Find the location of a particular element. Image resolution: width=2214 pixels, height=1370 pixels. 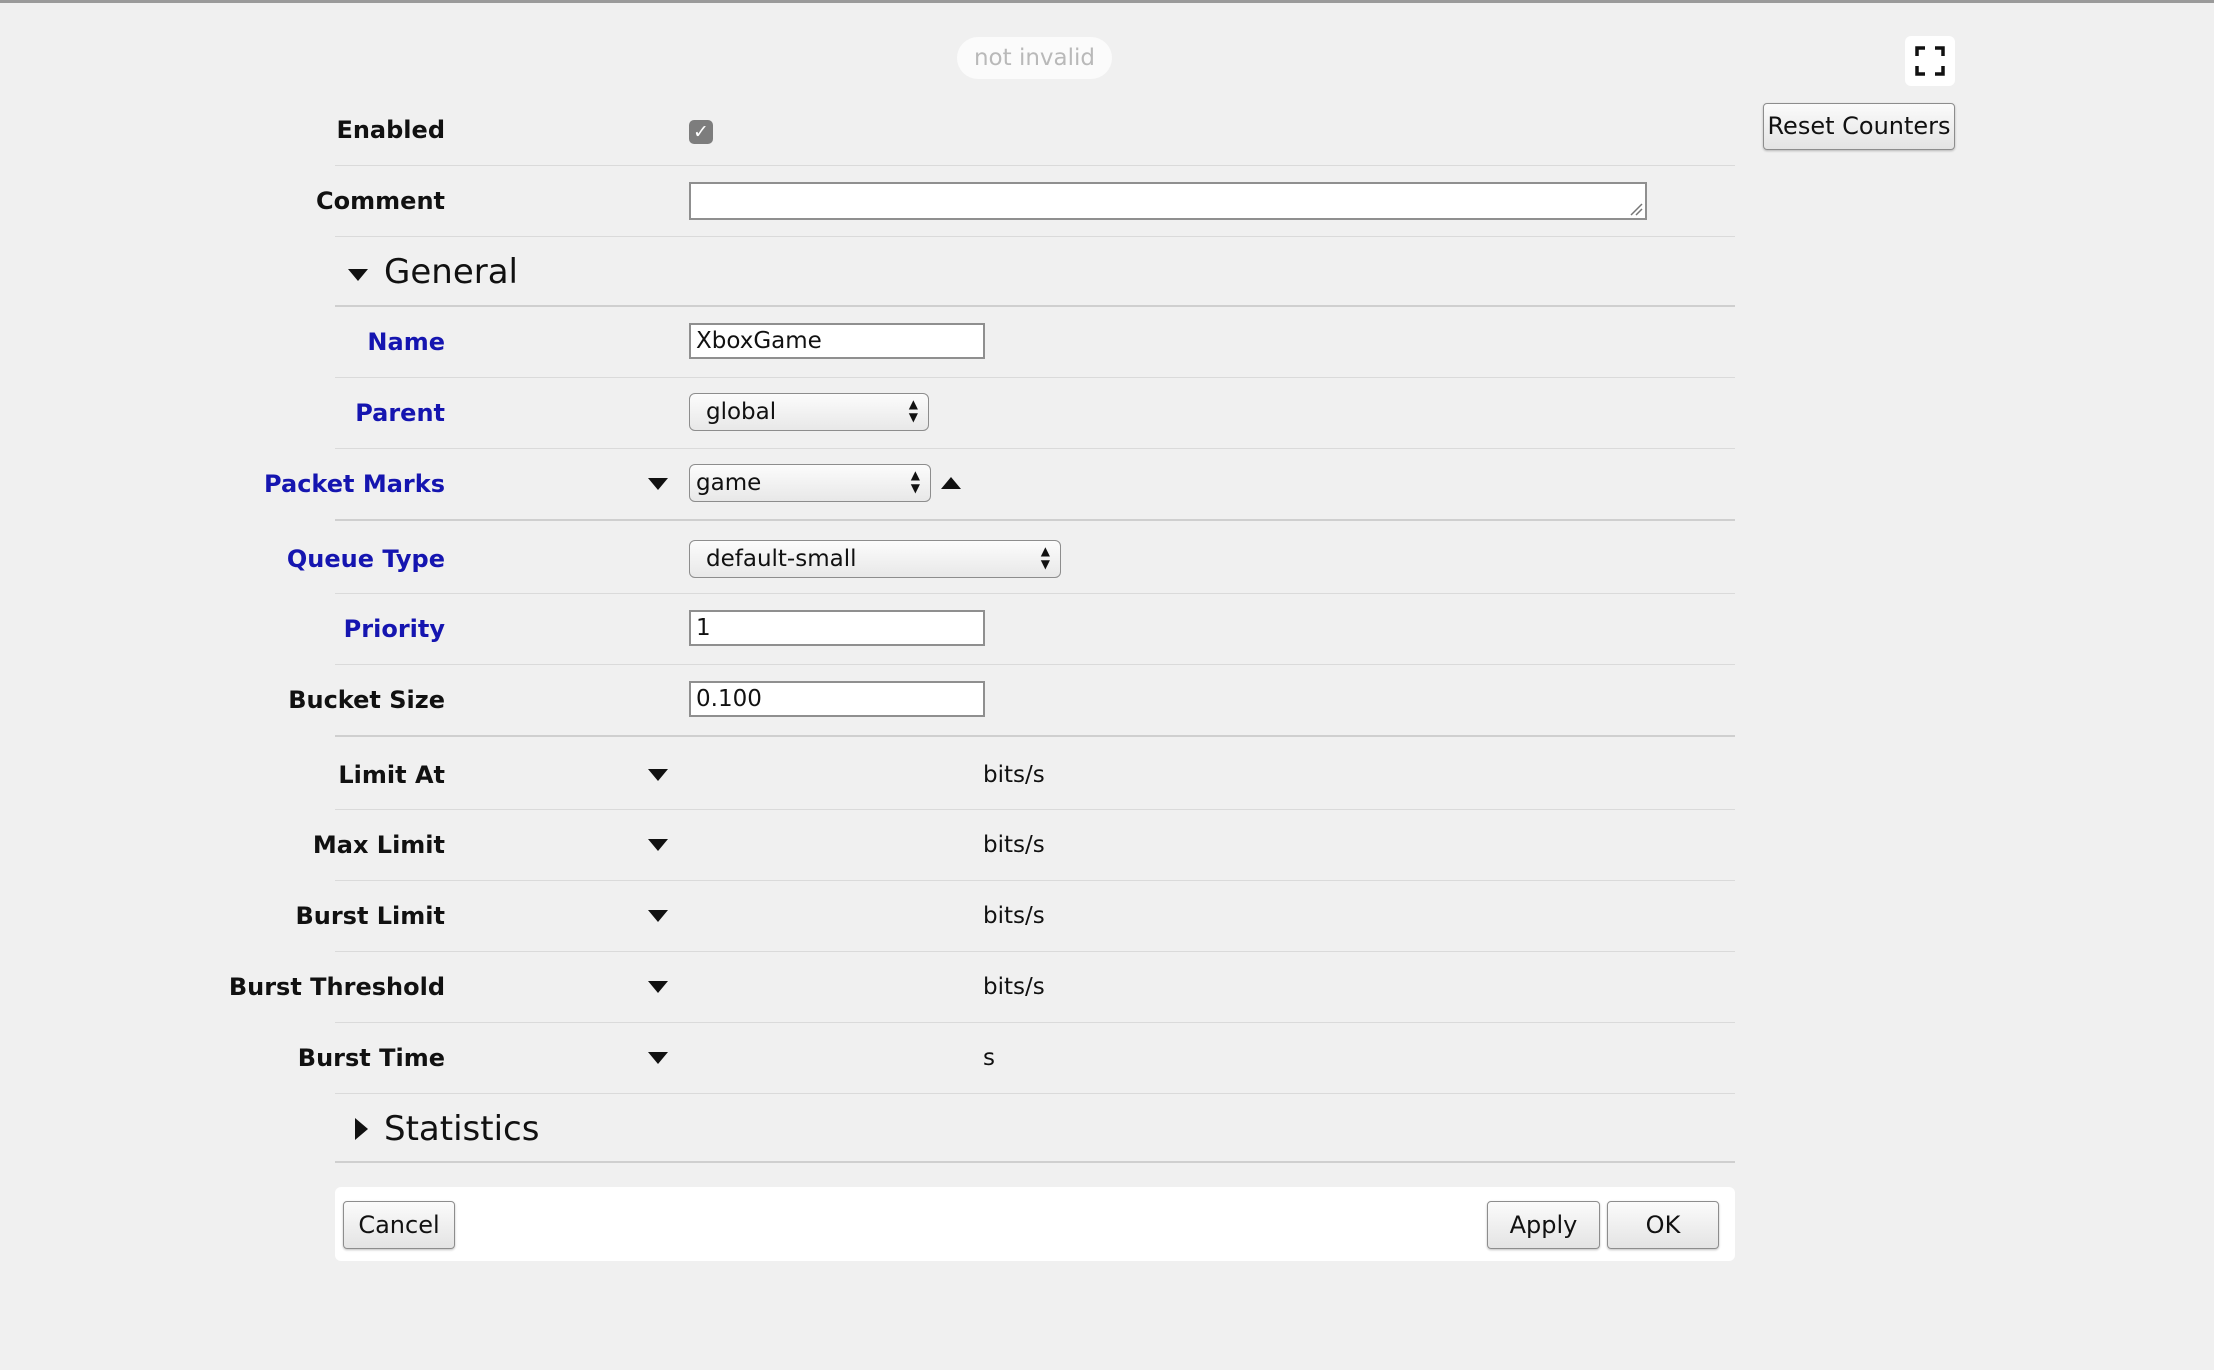

name-label: Name is located at coordinates (406, 342).